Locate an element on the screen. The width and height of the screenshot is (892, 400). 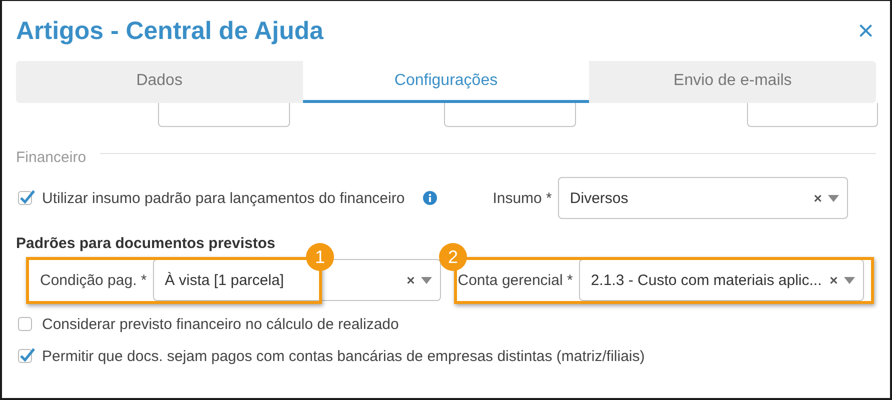
step-badge: 2 is located at coordinates (453, 257).